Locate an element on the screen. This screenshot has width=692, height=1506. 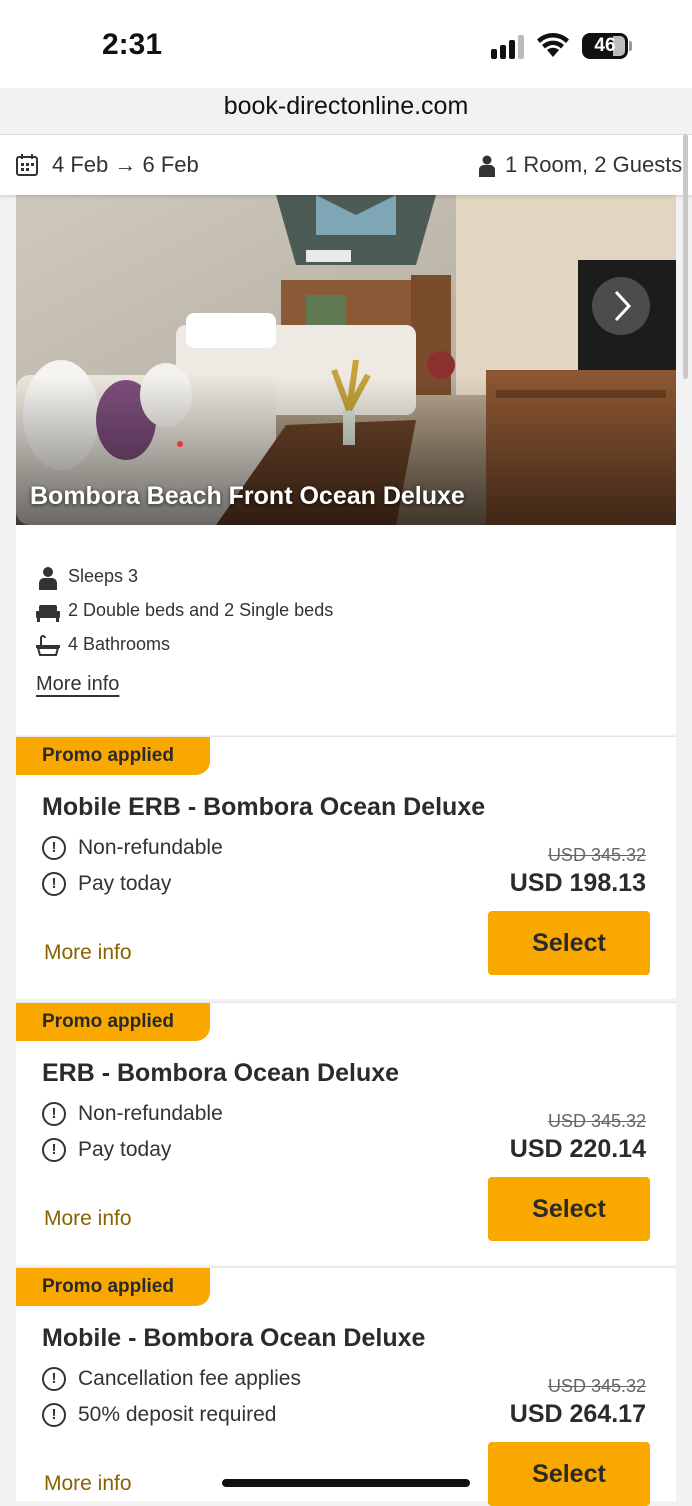
carousel-next-button is located at coordinates (621, 306).